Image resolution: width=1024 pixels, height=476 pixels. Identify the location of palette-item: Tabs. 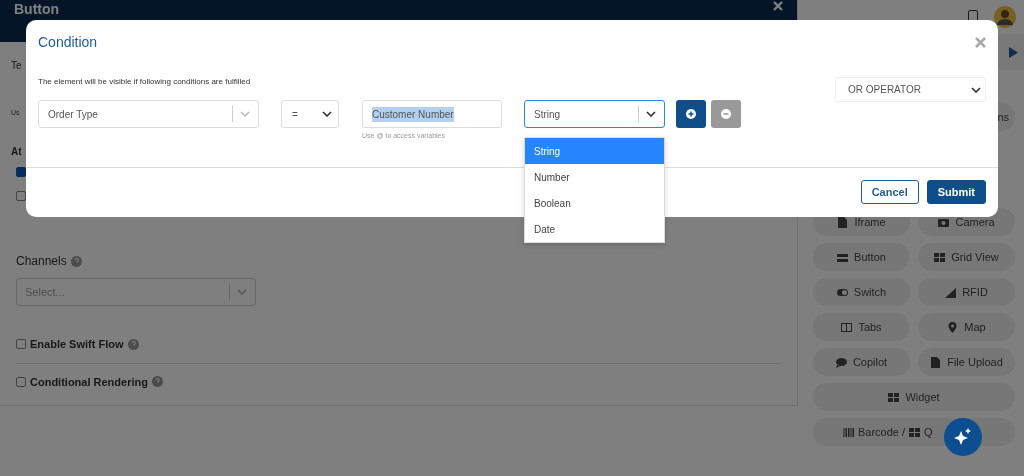
(861, 327).